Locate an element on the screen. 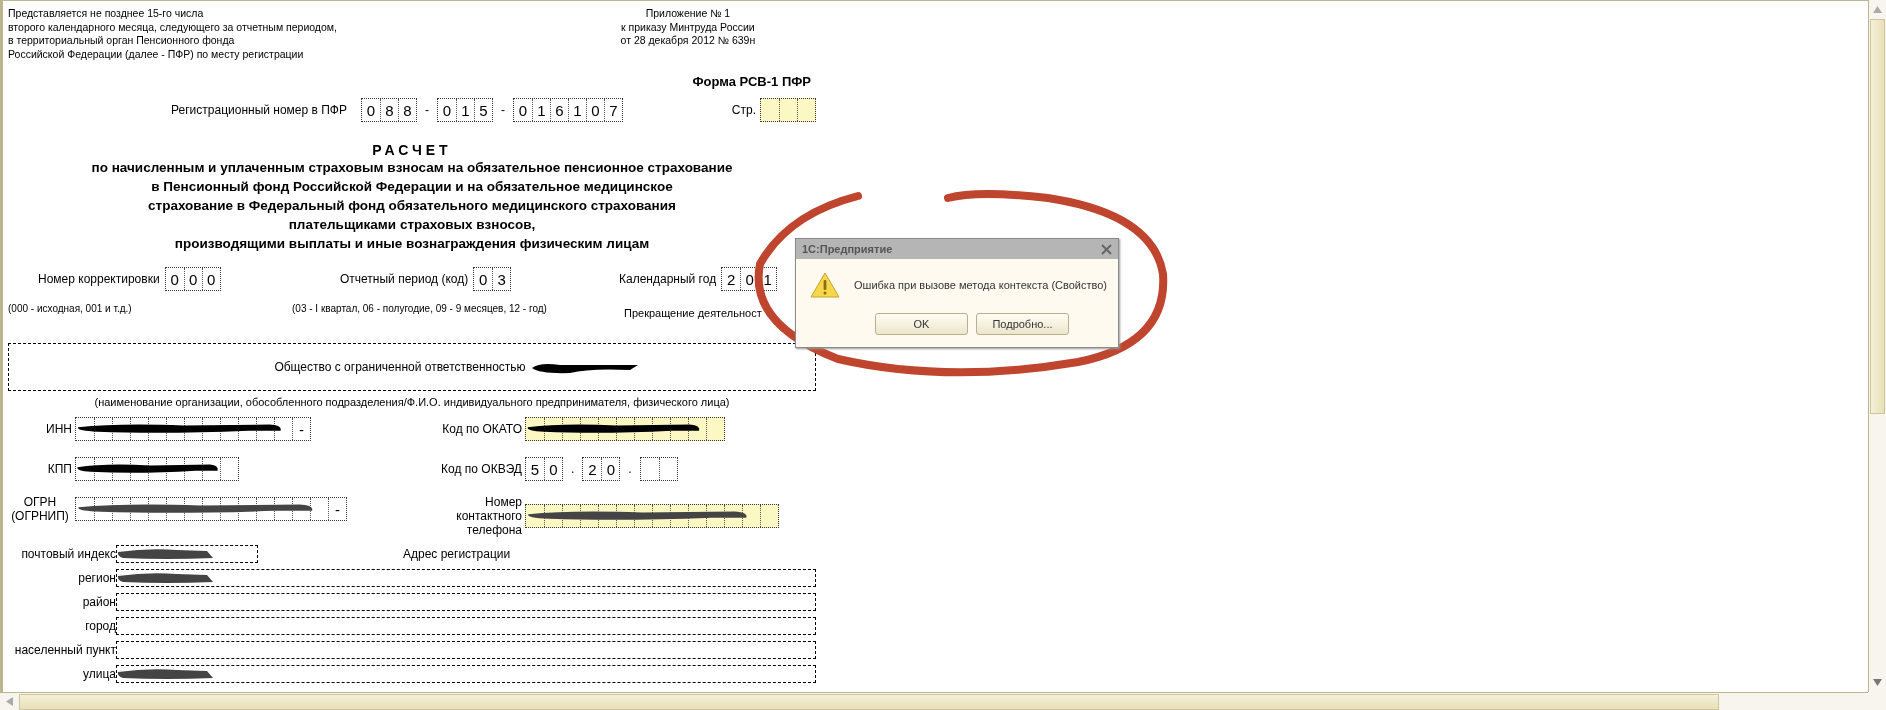 The height and width of the screenshot is (710, 1886). field-label: КПП is located at coordinates (59, 469).